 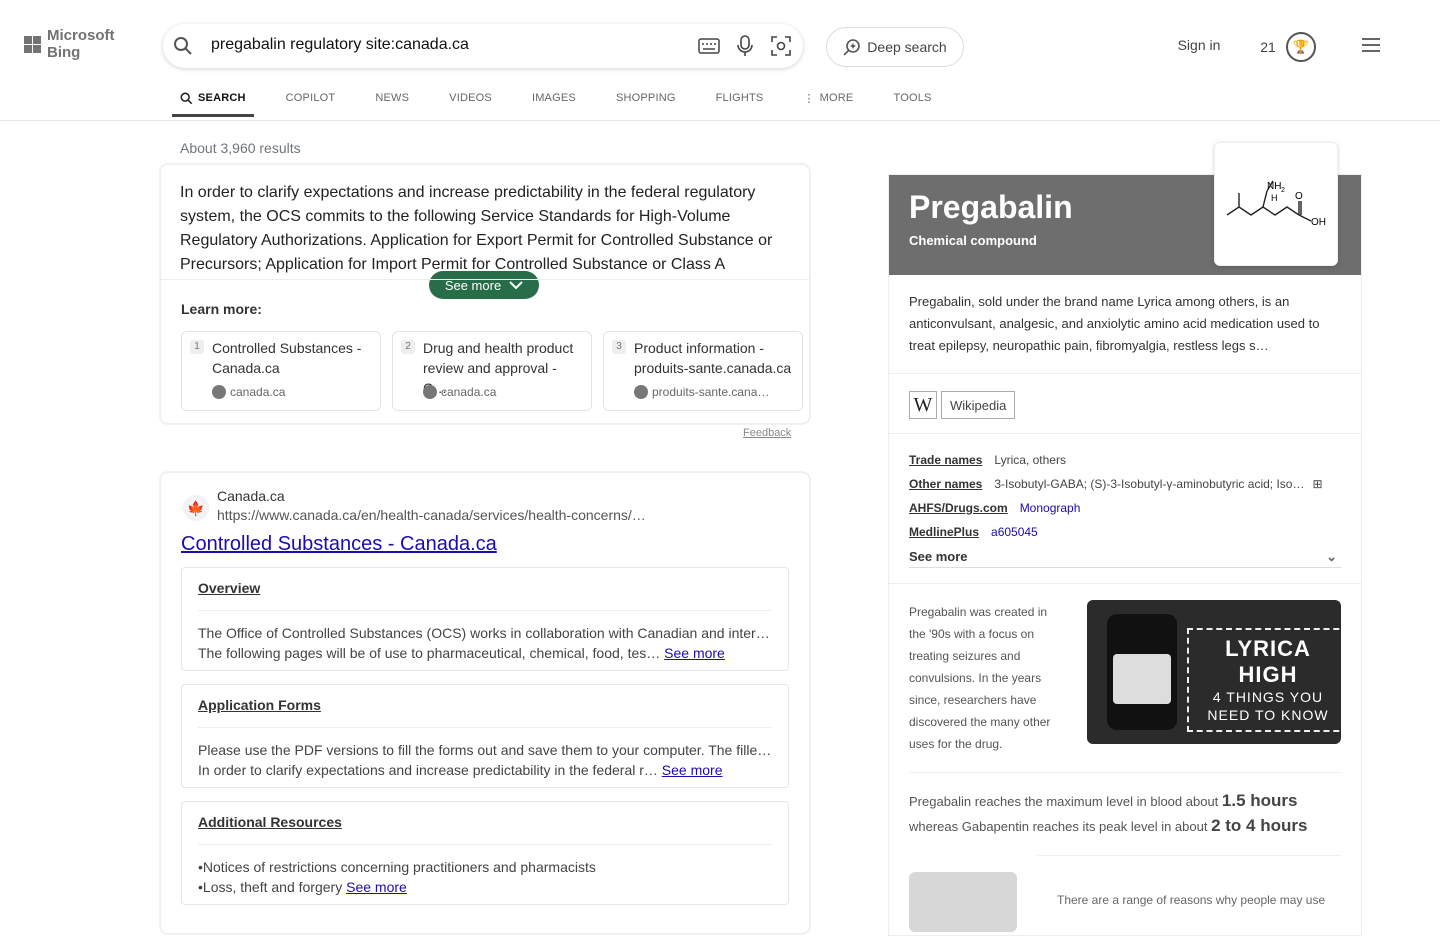 I want to click on wikipedia-source: W Wikipedia, so click(x=962, y=405).